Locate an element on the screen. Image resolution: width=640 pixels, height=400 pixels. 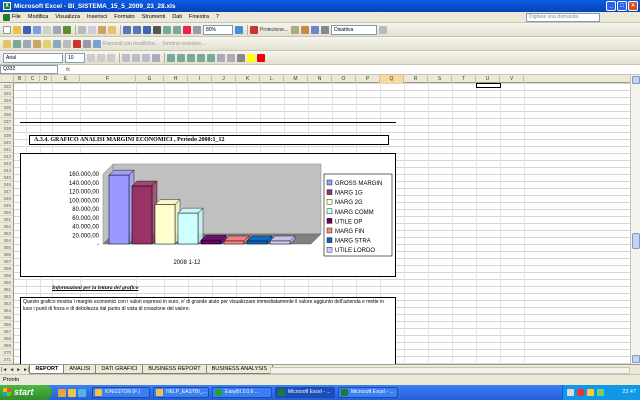
row-header-335: 335 is located at coordinates (6, 107).